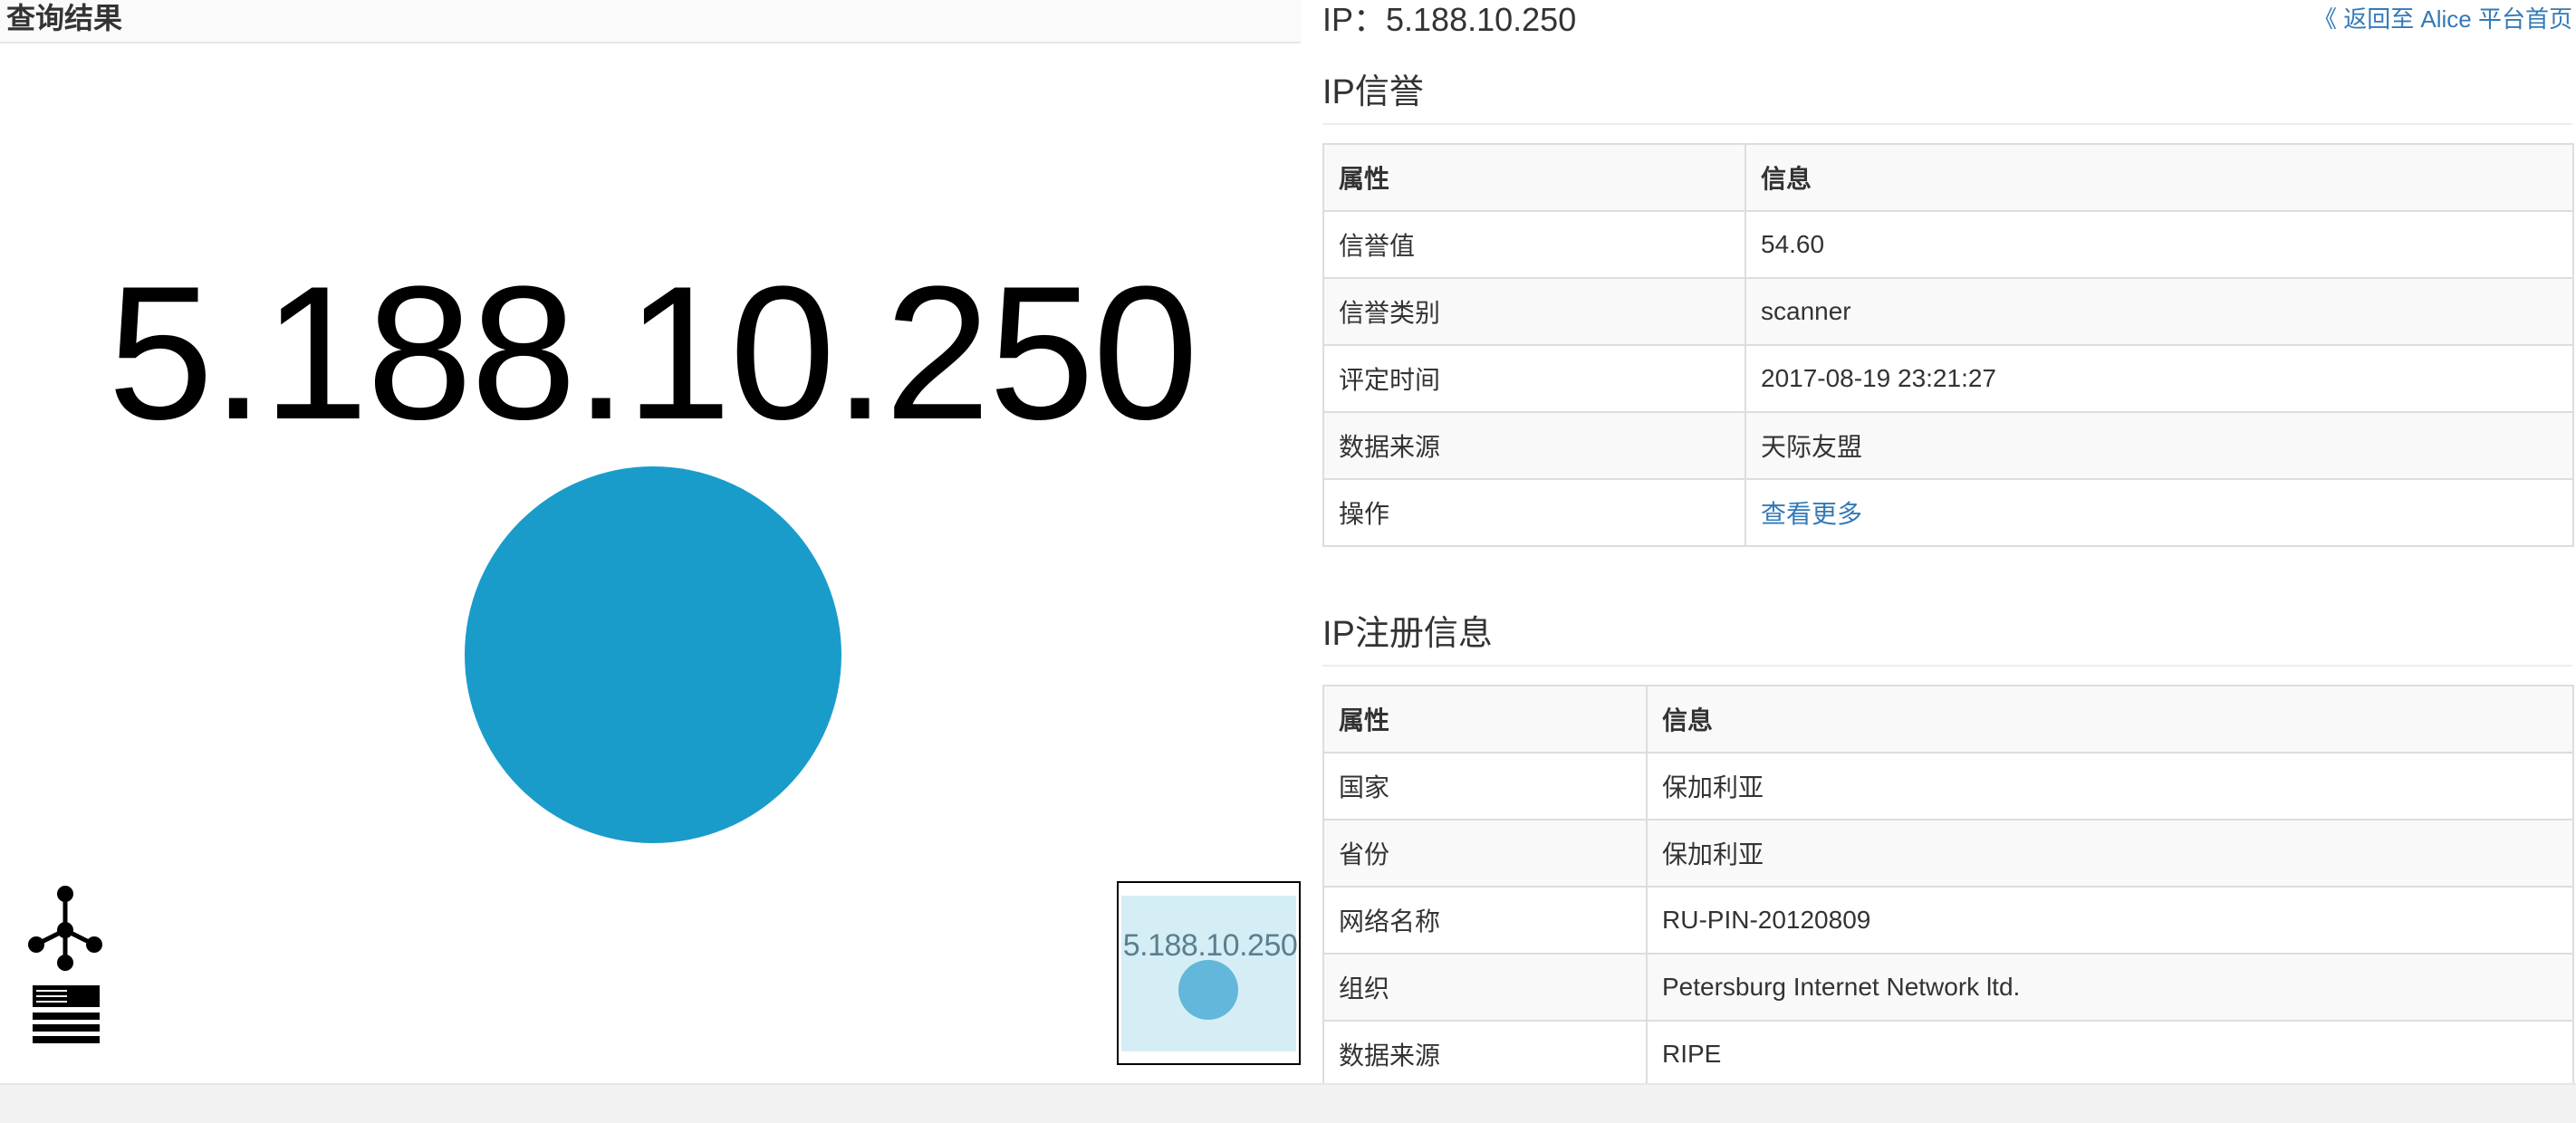 This screenshot has height=1123, width=2576. What do you see at coordinates (1947, 666) in the screenshot?
I see `registration-divider` at bounding box center [1947, 666].